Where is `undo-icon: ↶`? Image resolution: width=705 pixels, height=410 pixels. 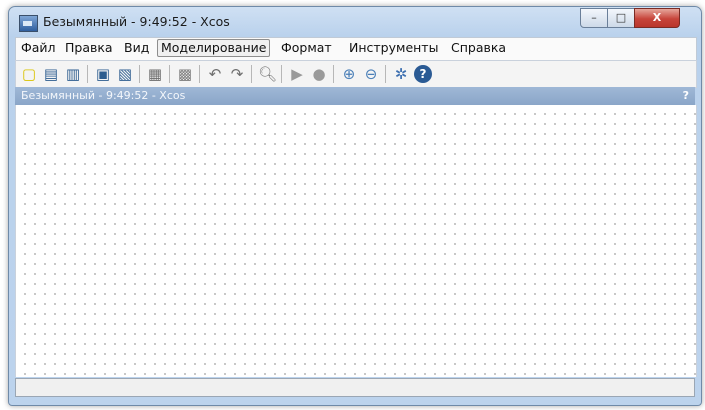
undo-icon: ↶ is located at coordinates (215, 74).